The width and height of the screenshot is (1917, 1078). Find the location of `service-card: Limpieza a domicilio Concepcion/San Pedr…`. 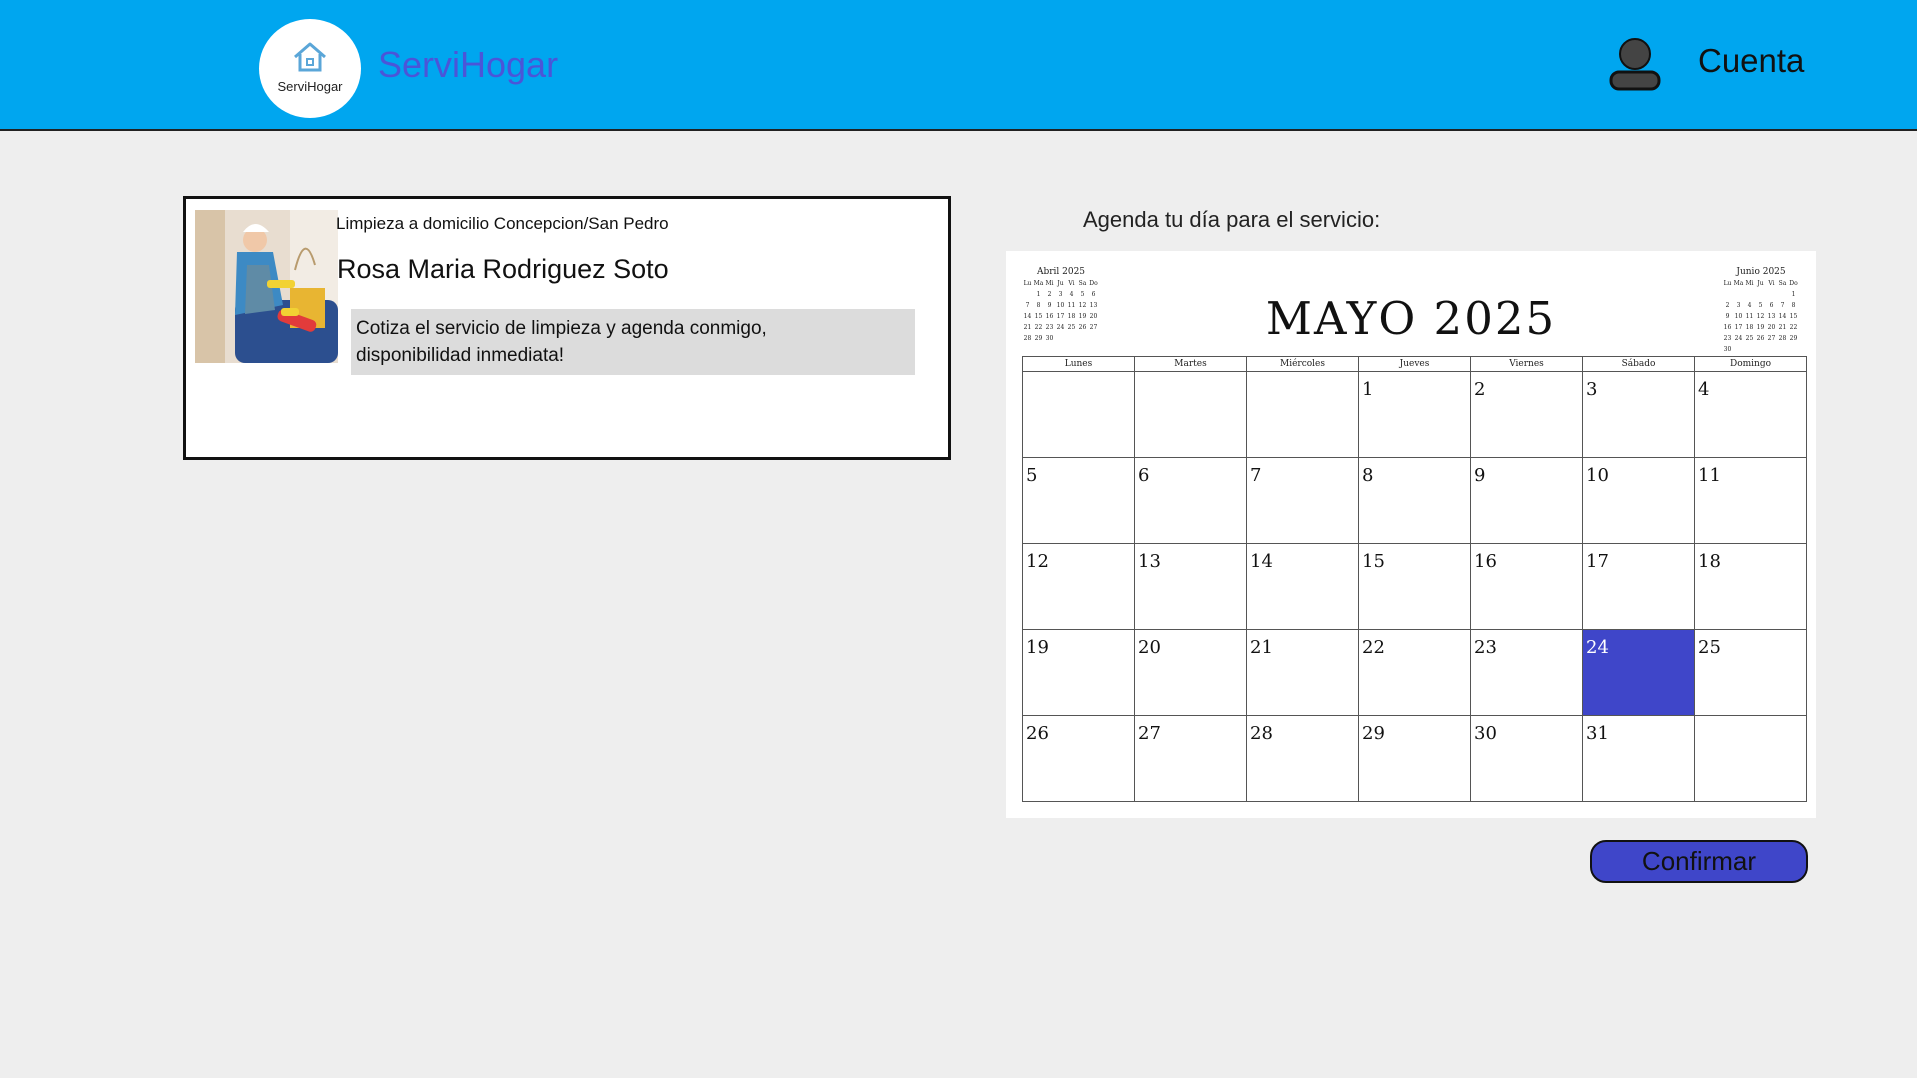

service-card: Limpieza a domicilio Concepcion/San Pedr… is located at coordinates (567, 328).